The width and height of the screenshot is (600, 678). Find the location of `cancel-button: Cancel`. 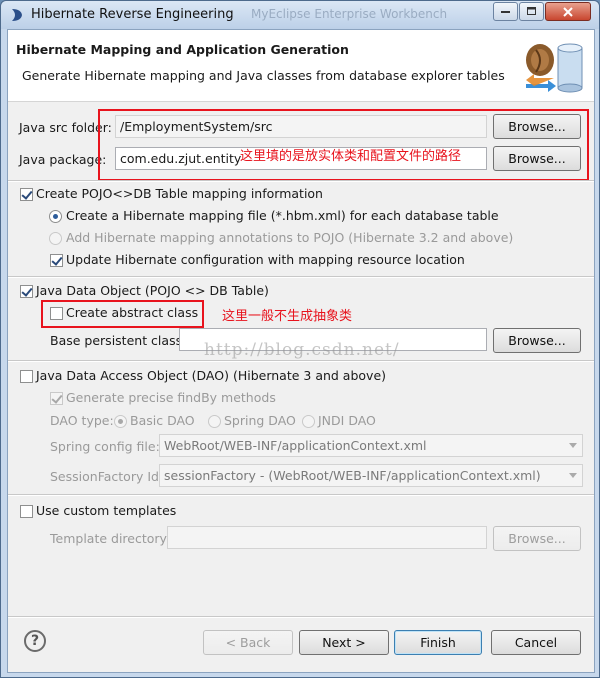

cancel-button: Cancel is located at coordinates (536, 642).